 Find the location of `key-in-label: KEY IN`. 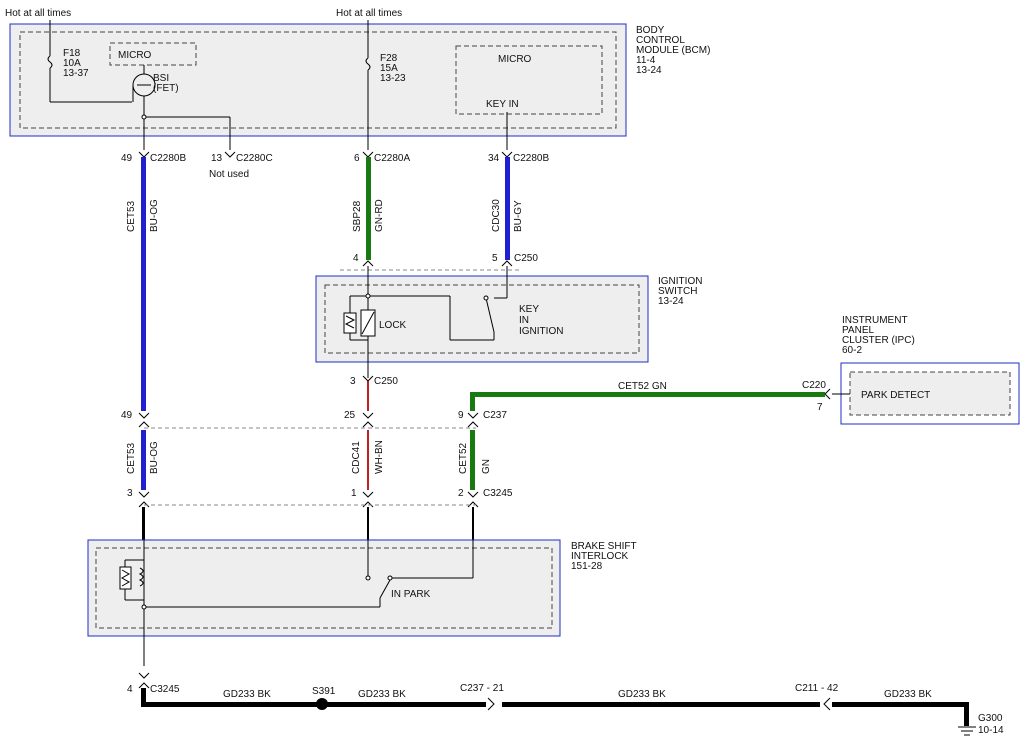

key-in-label: KEY IN is located at coordinates (502, 104).